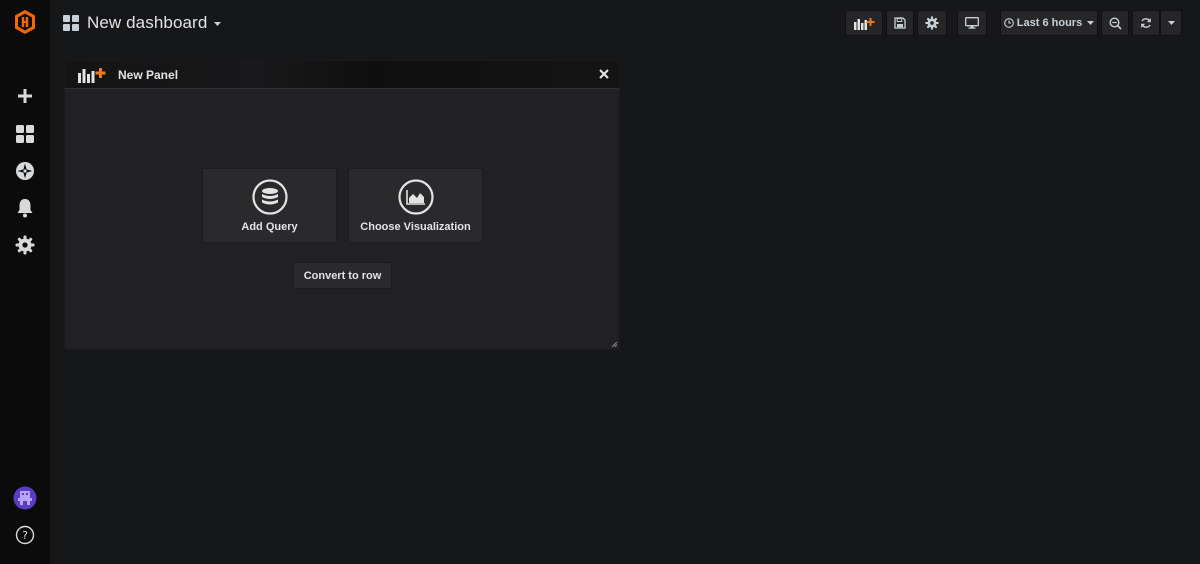  I want to click on refresh-interval-button, so click(1171, 23).